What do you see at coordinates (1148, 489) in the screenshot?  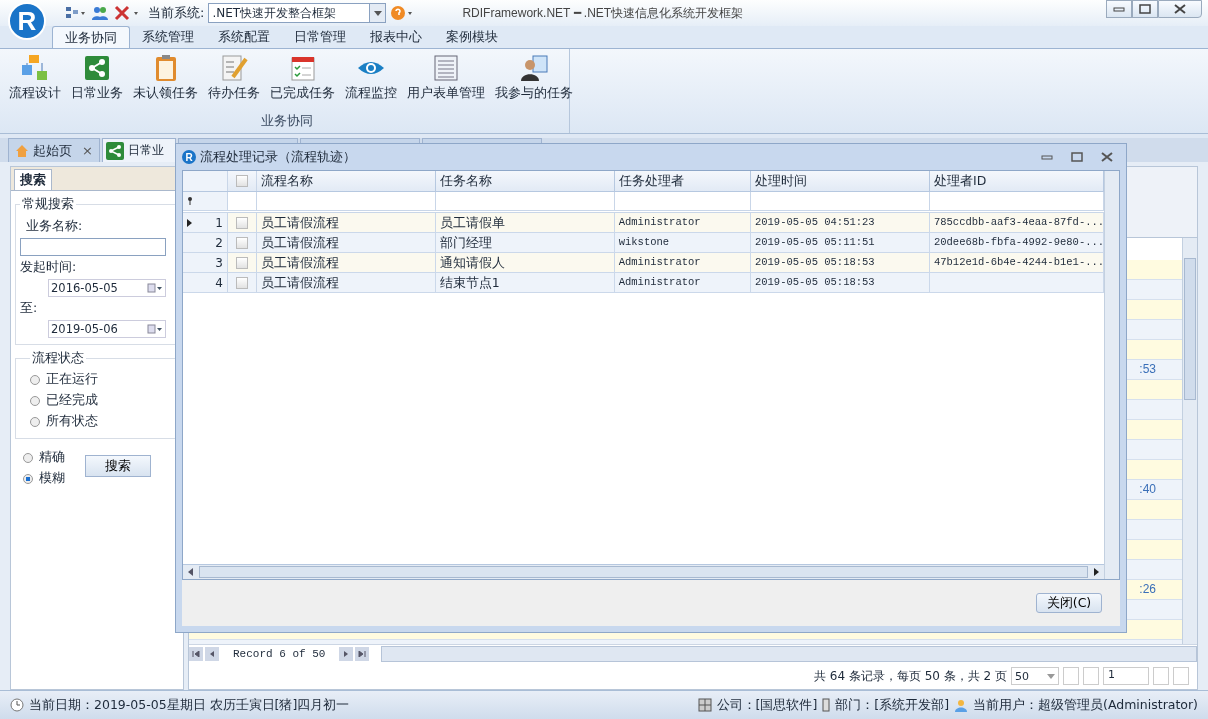 I see `table-cell-text: :40` at bounding box center [1148, 489].